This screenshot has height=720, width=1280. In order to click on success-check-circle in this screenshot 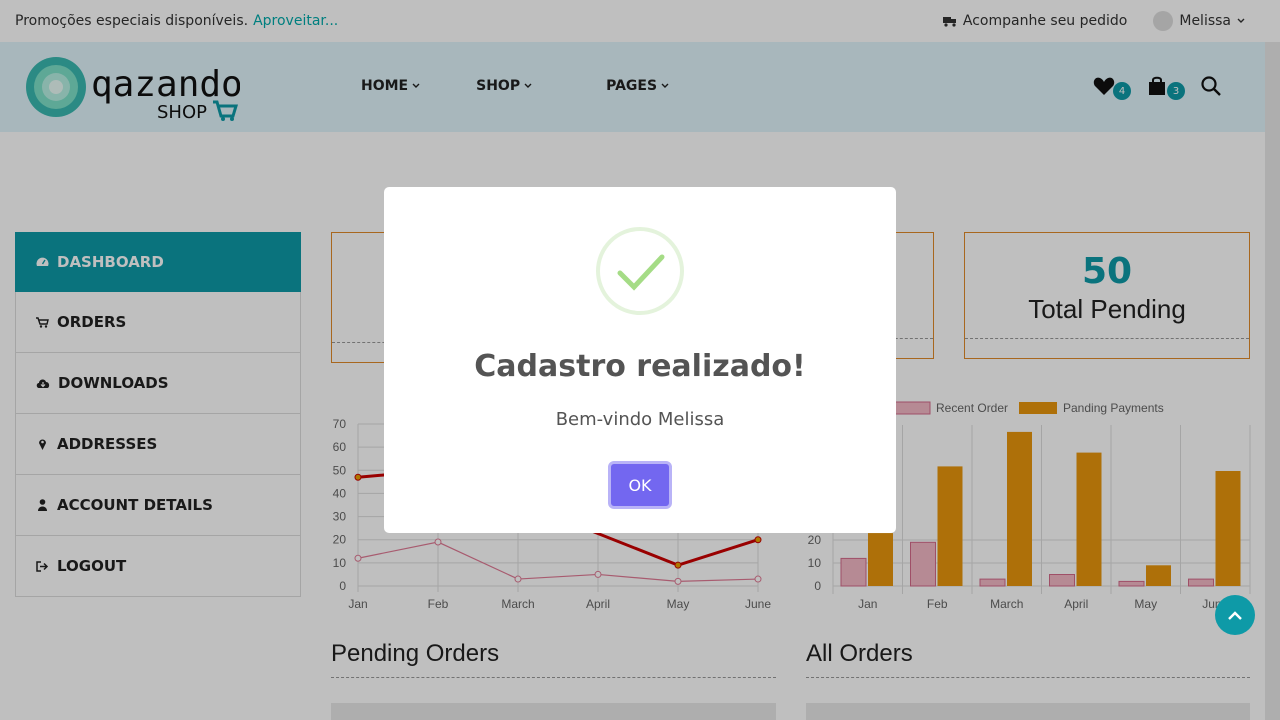, I will do `click(640, 271)`.